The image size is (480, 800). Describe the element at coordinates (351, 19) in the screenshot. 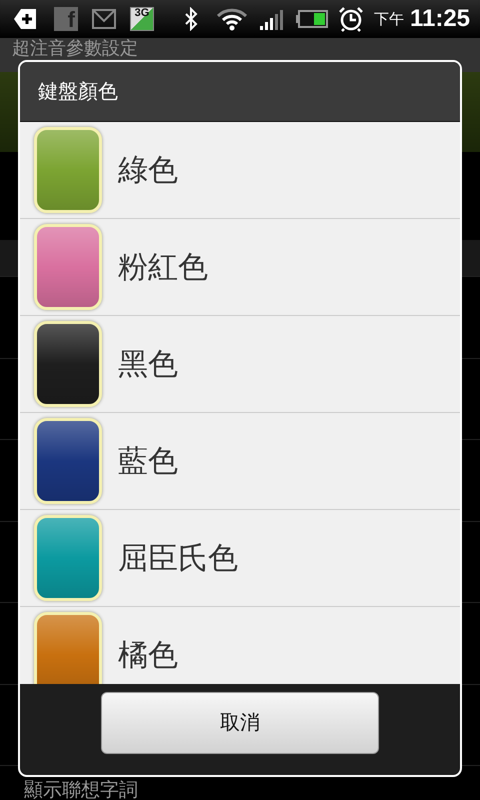

I see `alarm-clock-icon` at that location.